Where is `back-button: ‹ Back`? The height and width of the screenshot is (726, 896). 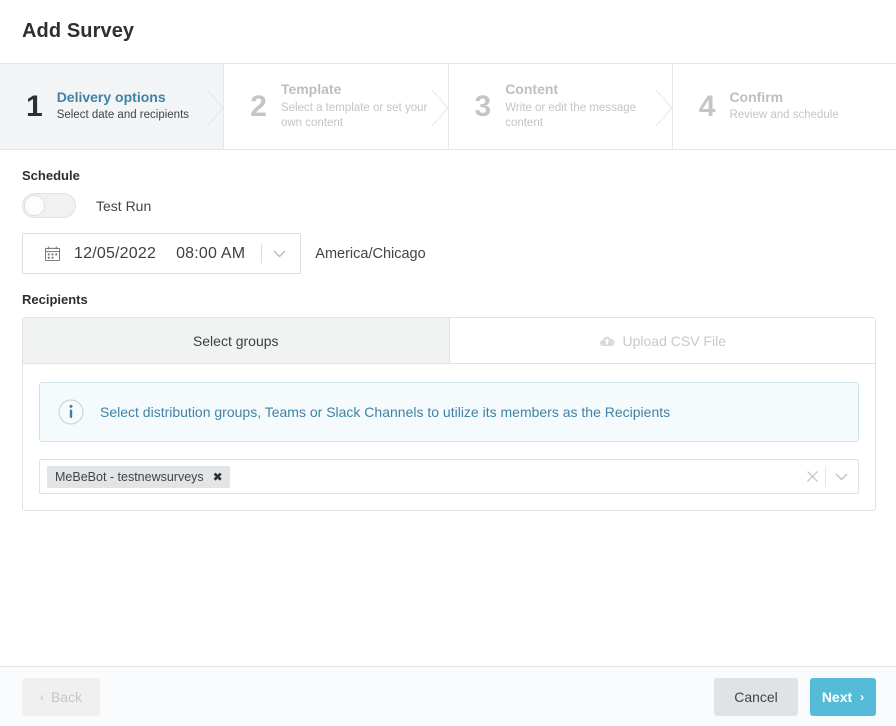 back-button: ‹ Back is located at coordinates (61, 696).